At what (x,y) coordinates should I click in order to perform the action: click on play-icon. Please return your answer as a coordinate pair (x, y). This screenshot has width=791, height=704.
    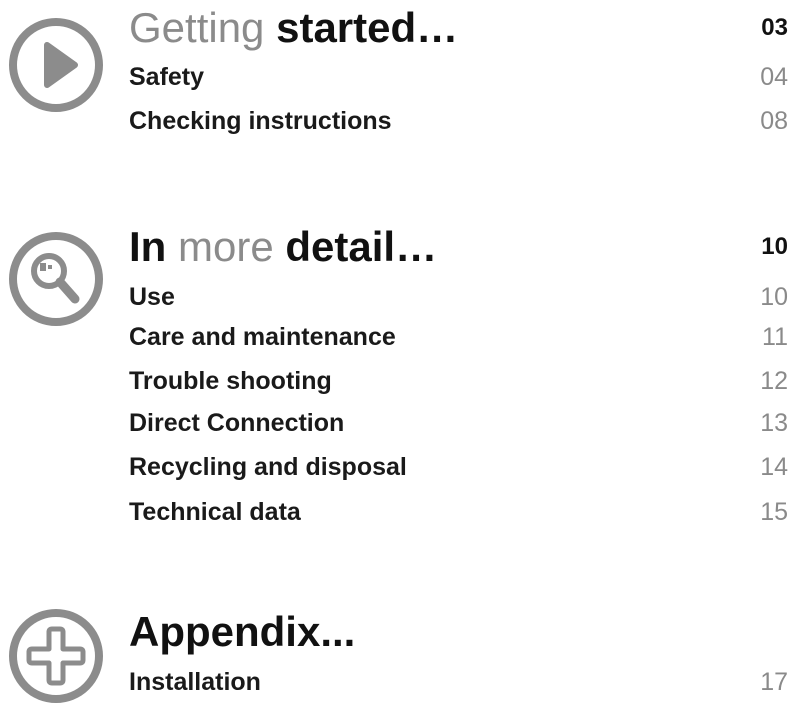
    Looking at the image, I should click on (56, 65).